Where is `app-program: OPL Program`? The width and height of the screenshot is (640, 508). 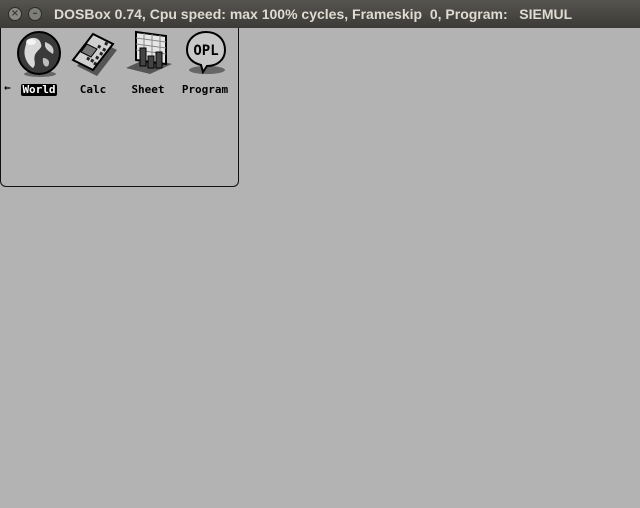 app-program: OPL Program is located at coordinates (205, 62).